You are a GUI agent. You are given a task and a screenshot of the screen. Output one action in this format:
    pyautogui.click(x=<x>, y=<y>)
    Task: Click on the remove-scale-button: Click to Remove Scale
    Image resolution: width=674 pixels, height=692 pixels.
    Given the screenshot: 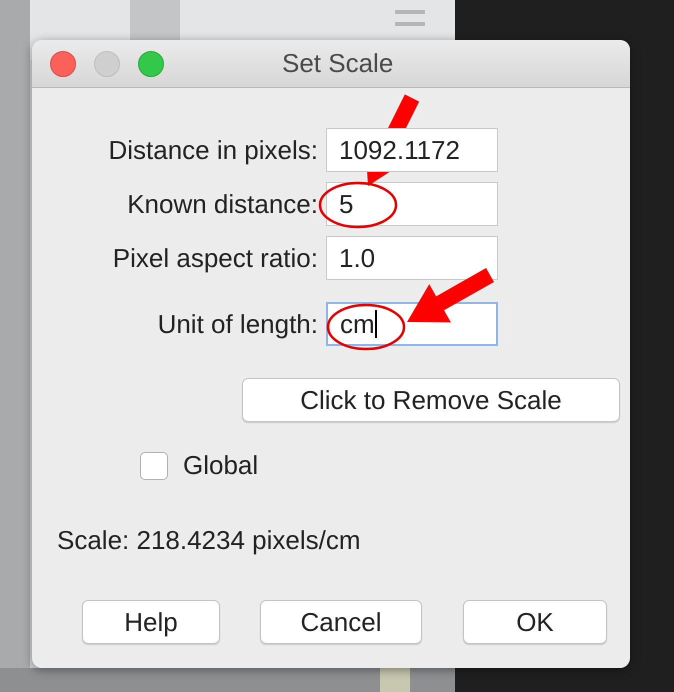 What is the action you would take?
    pyautogui.click(x=431, y=400)
    